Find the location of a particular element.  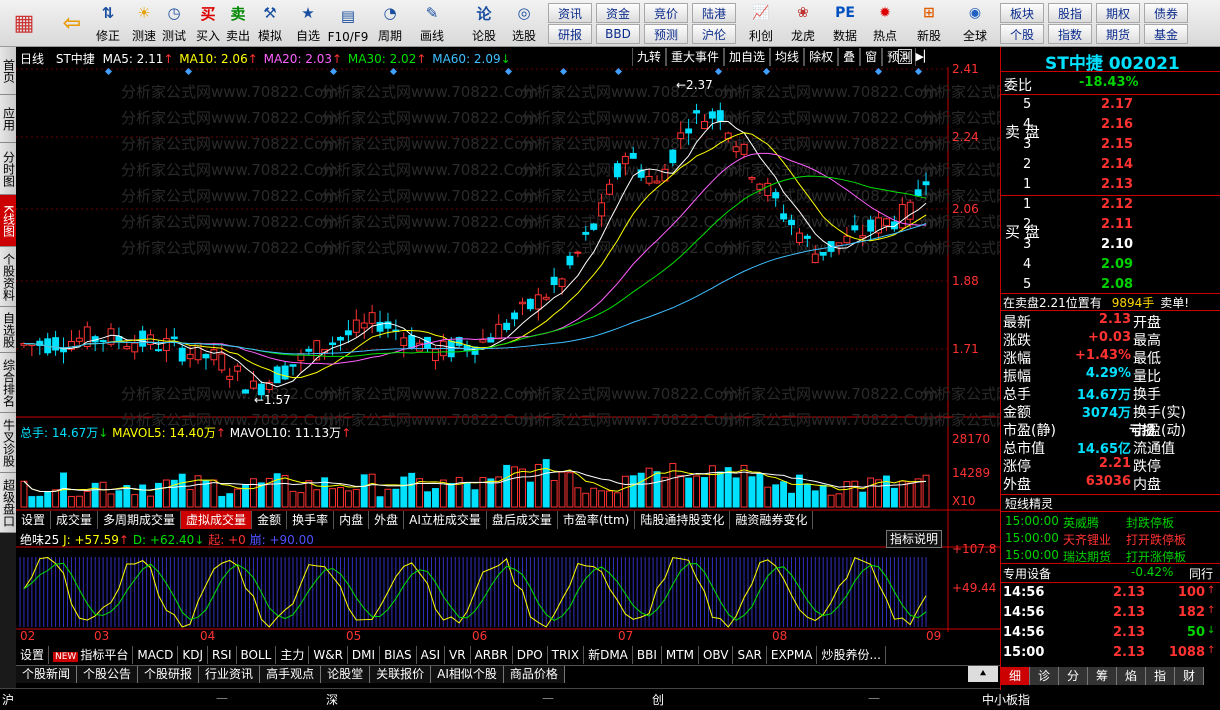

info-tab: 高手观点 is located at coordinates (291, 674).